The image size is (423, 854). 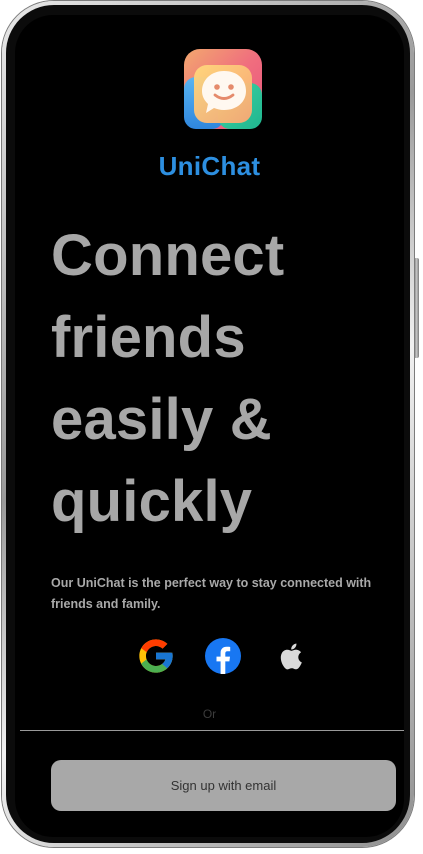 I want to click on hero-line-1: Connect, so click(x=168, y=255).